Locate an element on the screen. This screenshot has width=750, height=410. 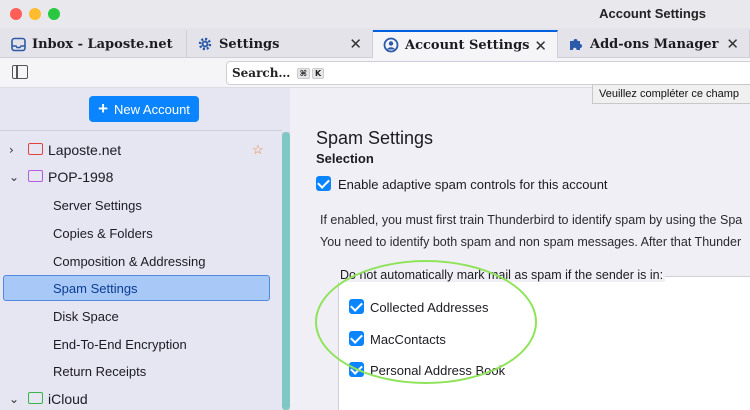
sidebar-item-label: Disk Space is located at coordinates (86, 316).